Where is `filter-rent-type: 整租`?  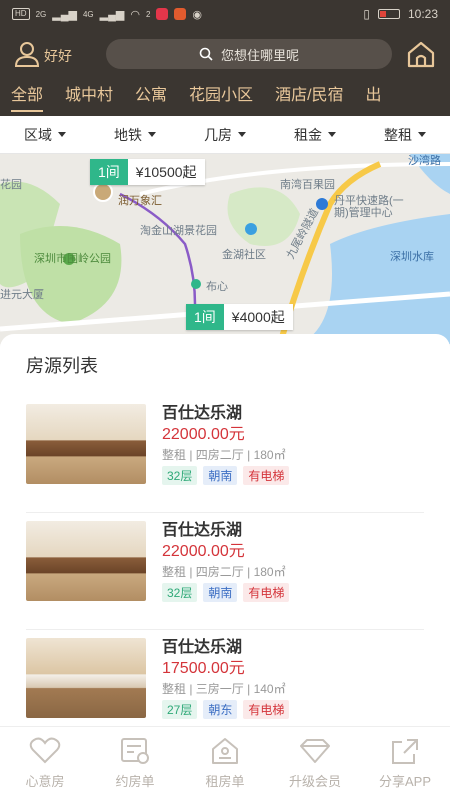 filter-rent-type: 整租 is located at coordinates (405, 135).